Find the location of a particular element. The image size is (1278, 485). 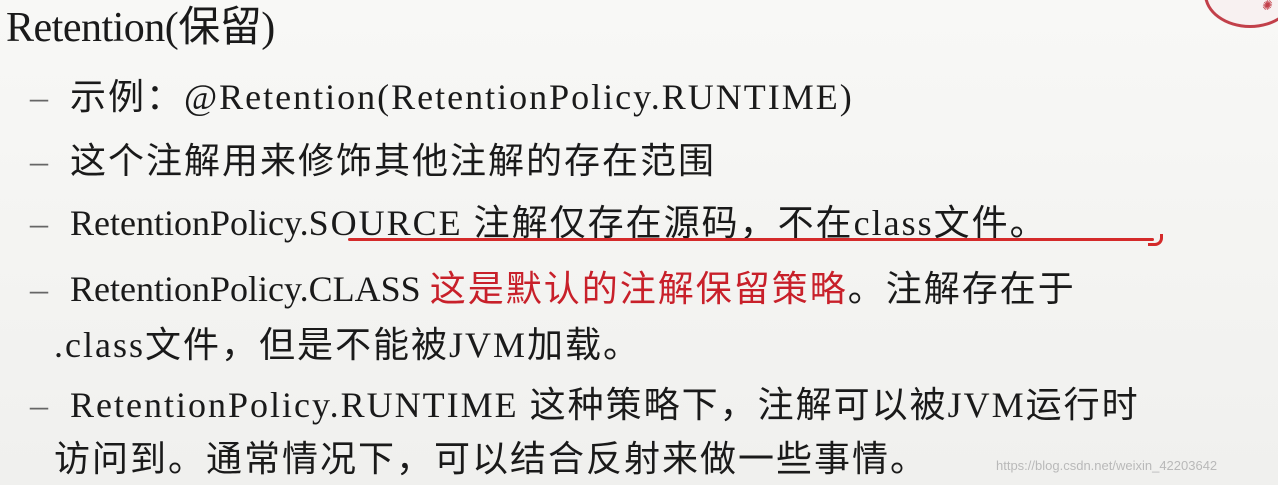

red-underline-hook is located at coordinates (1155, 240).